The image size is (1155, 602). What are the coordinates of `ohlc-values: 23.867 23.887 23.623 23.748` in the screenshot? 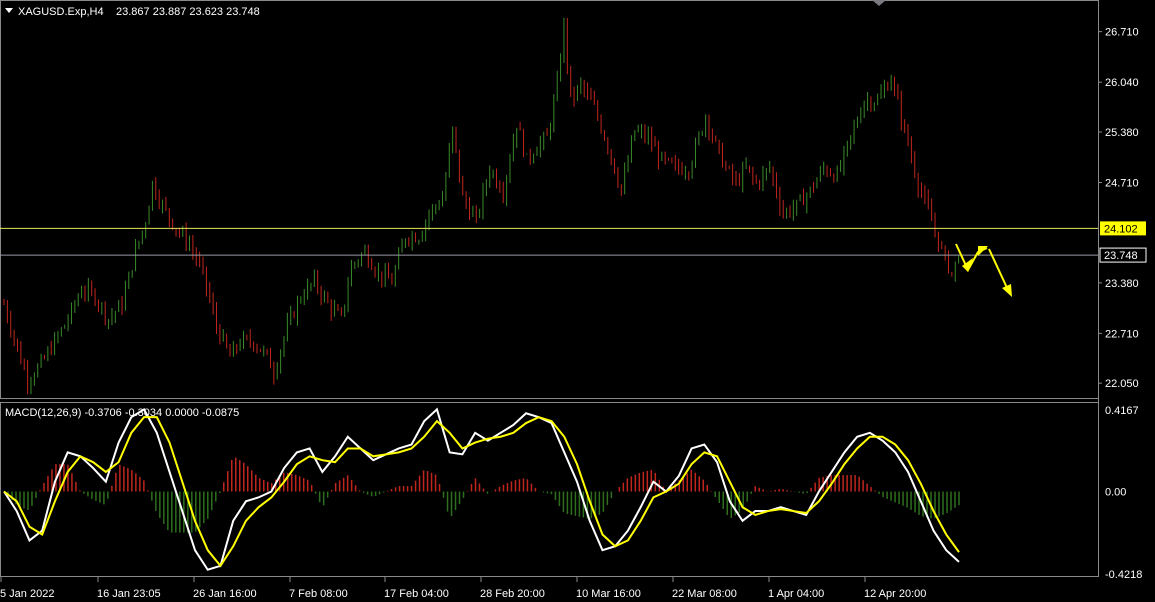 It's located at (188, 12).